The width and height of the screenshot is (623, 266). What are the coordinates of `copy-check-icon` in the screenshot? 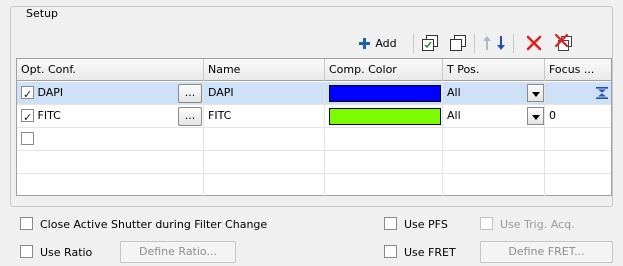 It's located at (430, 43).